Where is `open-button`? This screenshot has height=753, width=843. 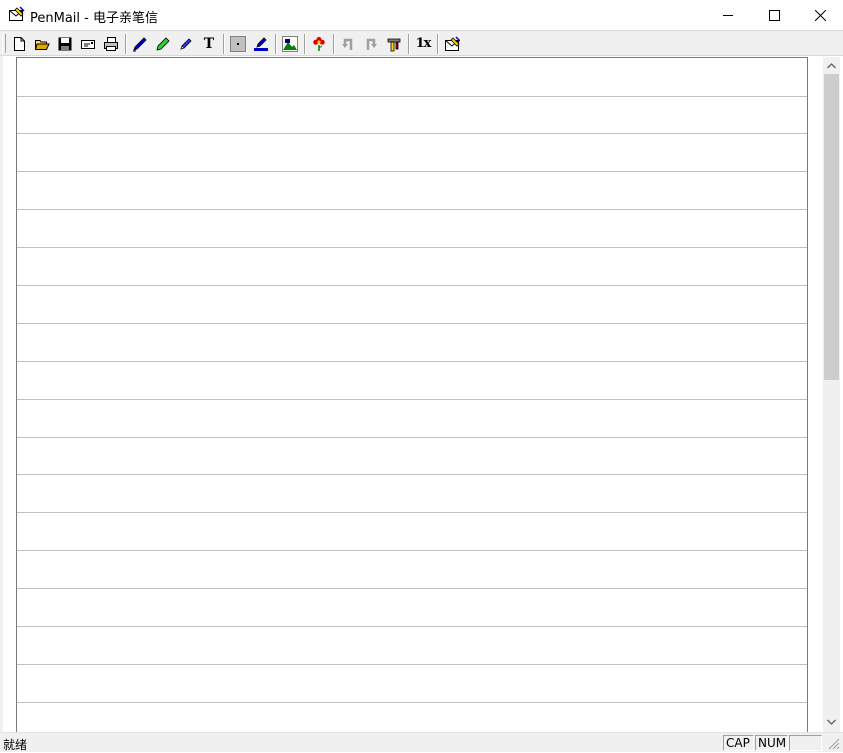 open-button is located at coordinates (42, 43).